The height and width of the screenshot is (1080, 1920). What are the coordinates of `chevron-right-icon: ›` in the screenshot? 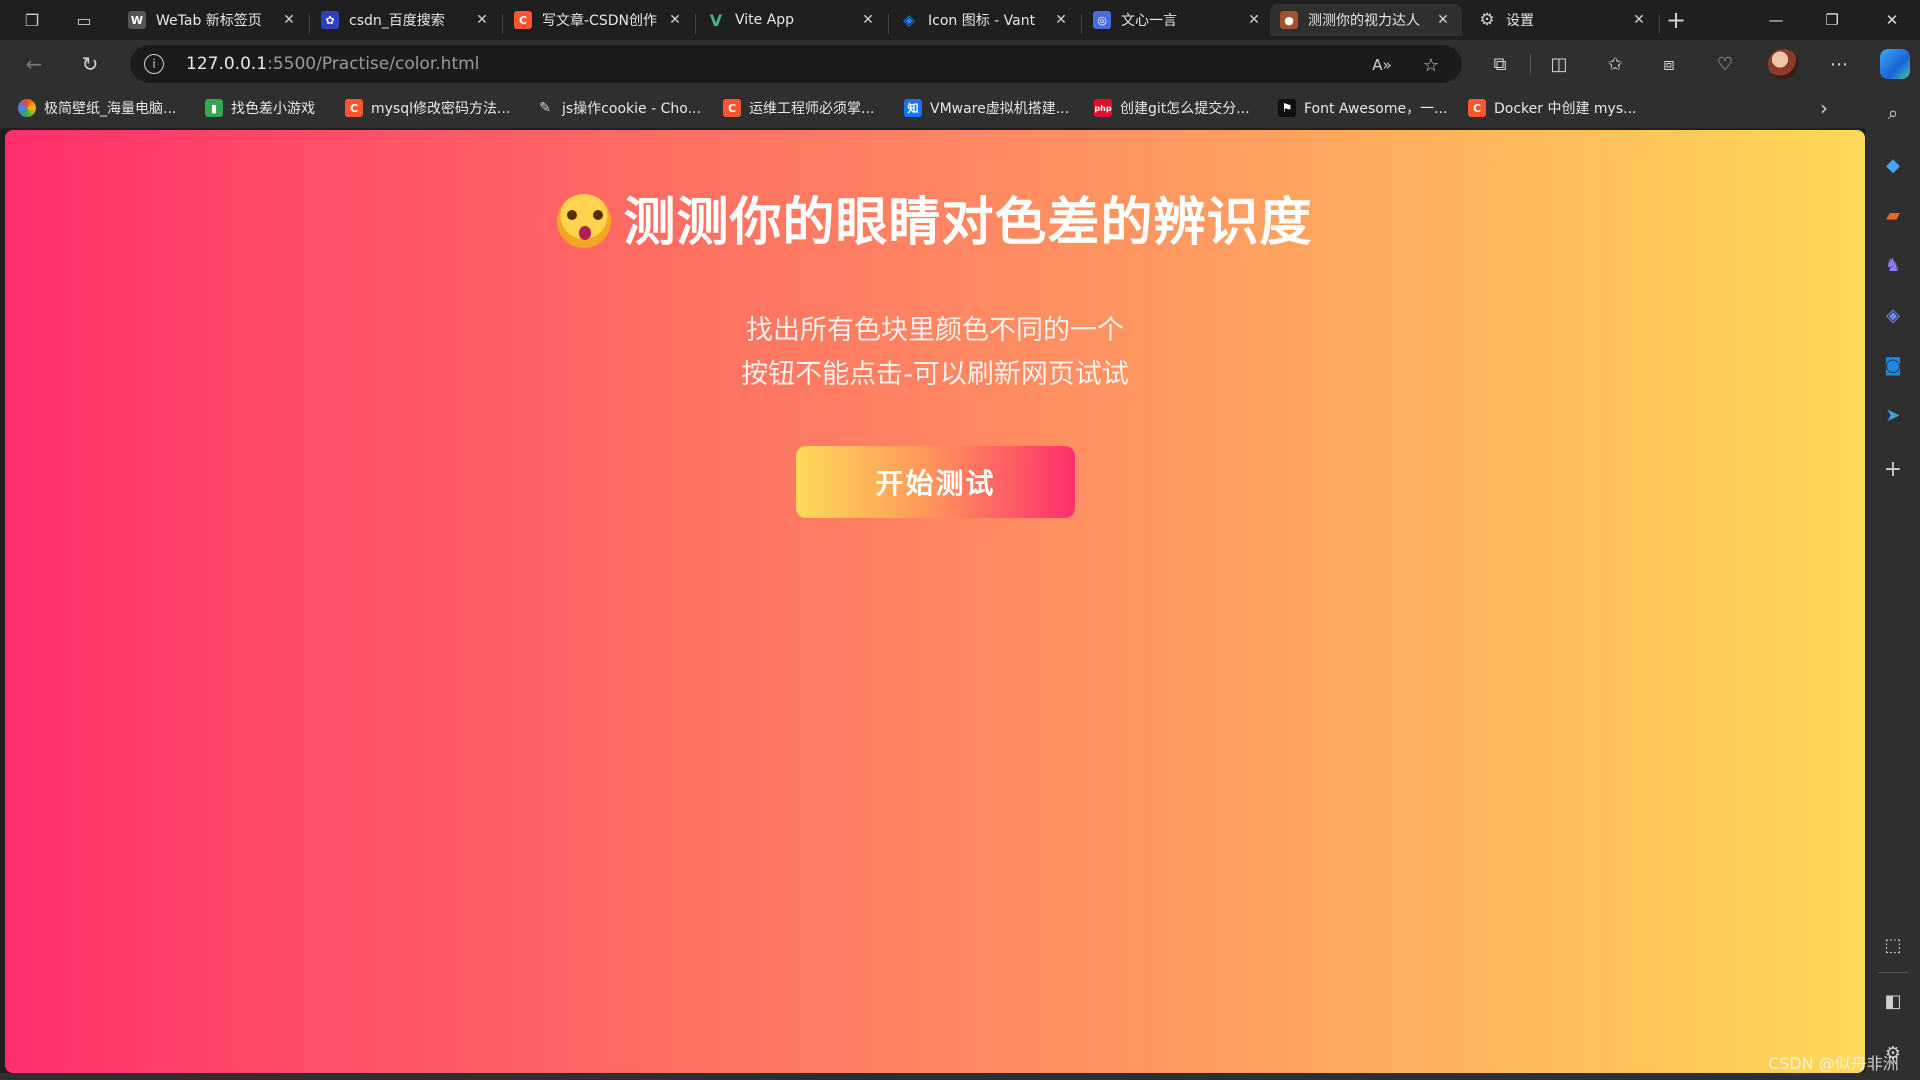 It's located at (1824, 108).